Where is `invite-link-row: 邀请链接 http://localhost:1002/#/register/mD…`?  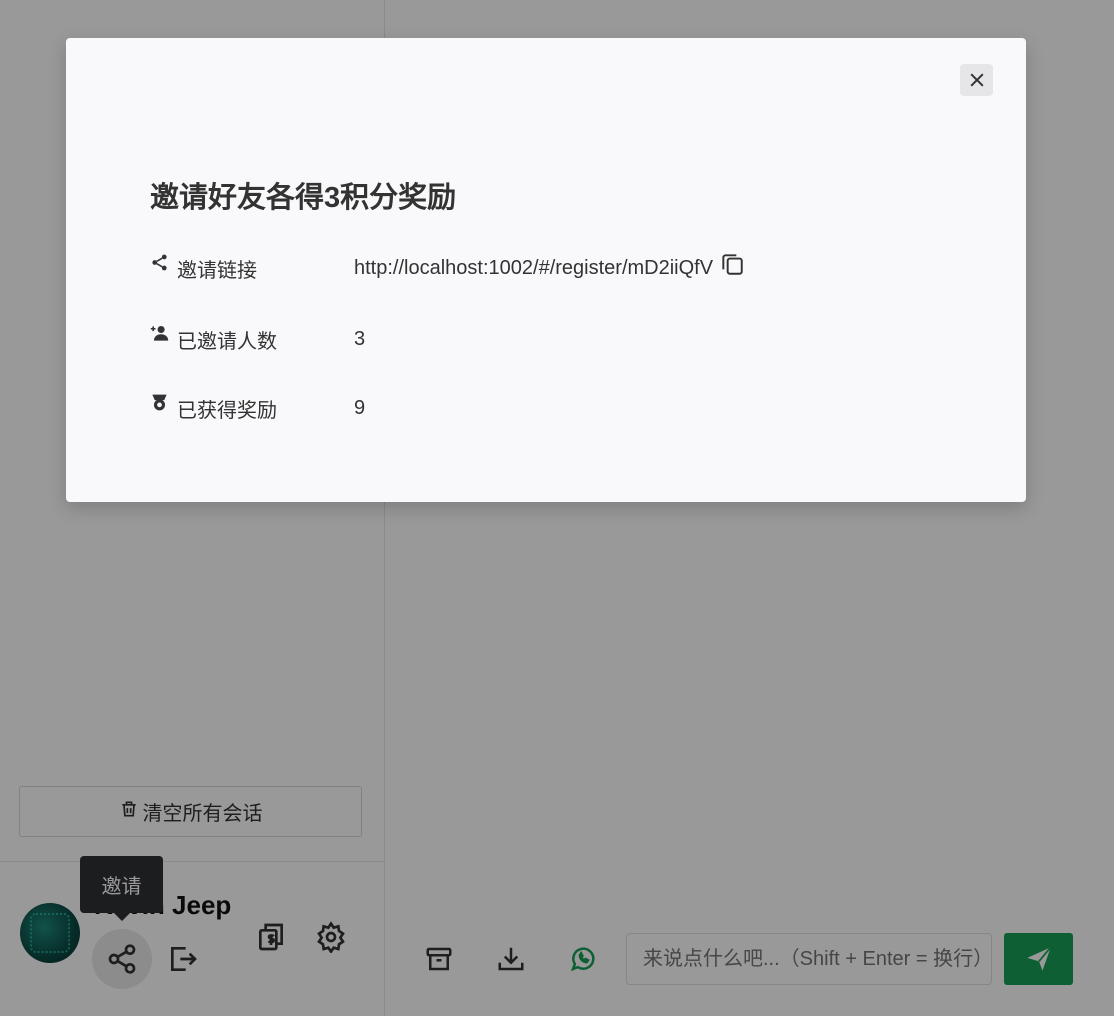
invite-link-row: 邀请链接 http://localhost:1002/#/register/mD… is located at coordinates (447, 268).